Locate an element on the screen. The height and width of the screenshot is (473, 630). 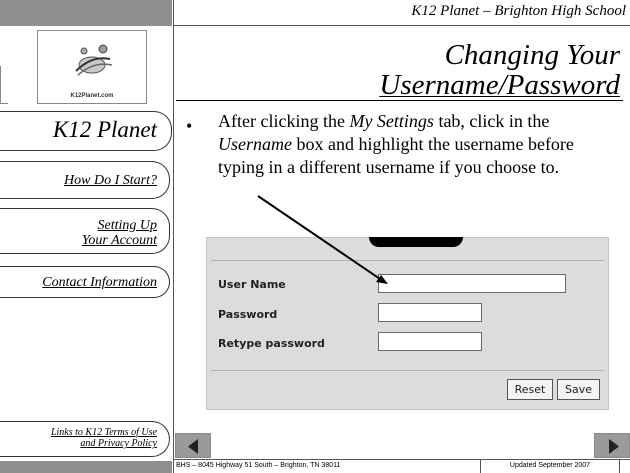
school-name: K12 Planet – Brighton High School is located at coordinates (518, 11).